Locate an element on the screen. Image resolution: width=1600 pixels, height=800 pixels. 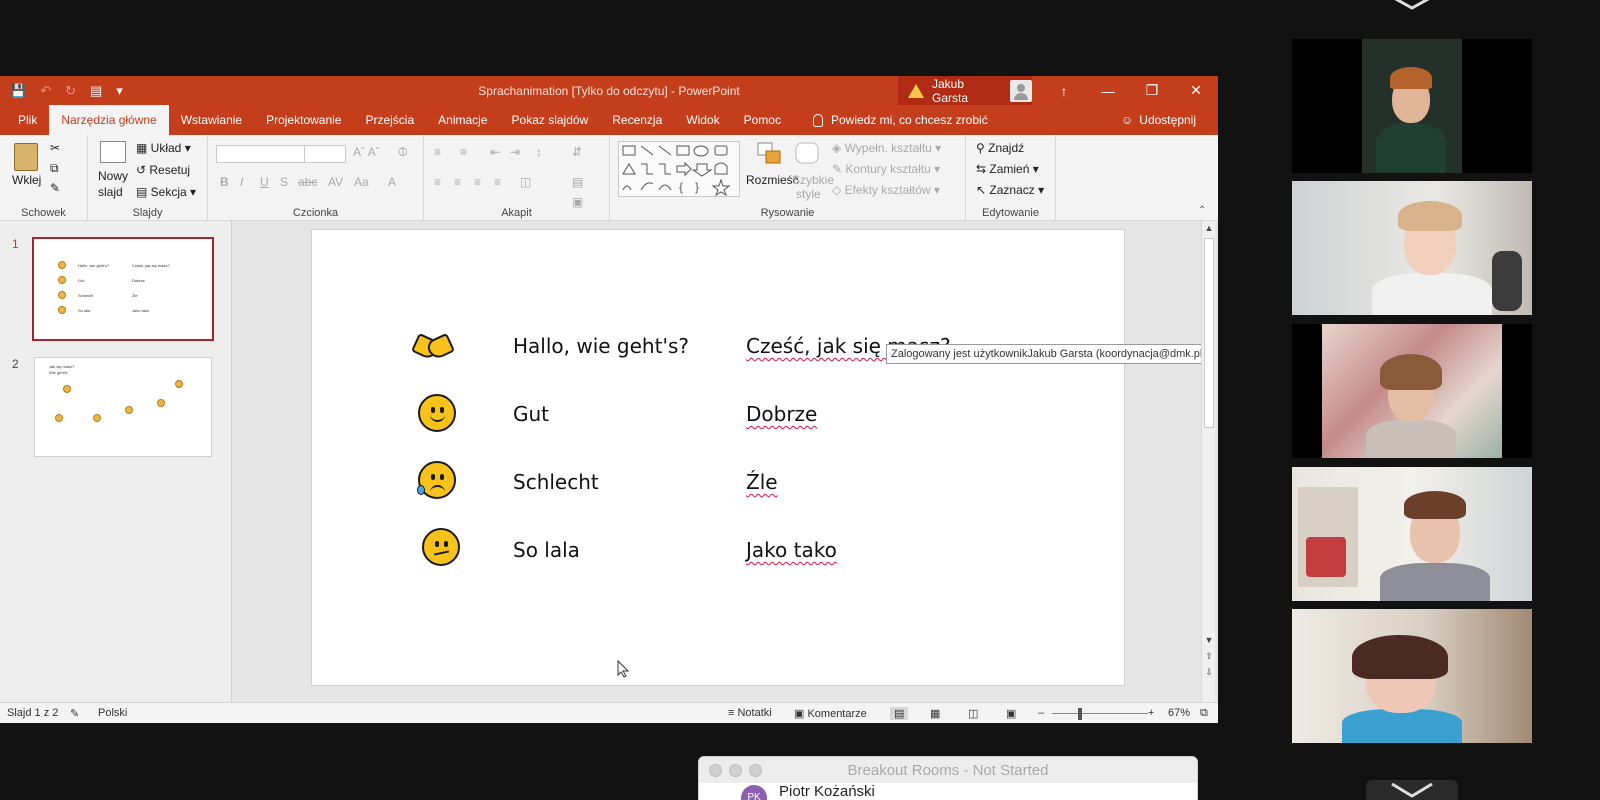
previous-slide-icon: ⇧ is located at coordinates (1209, 656).